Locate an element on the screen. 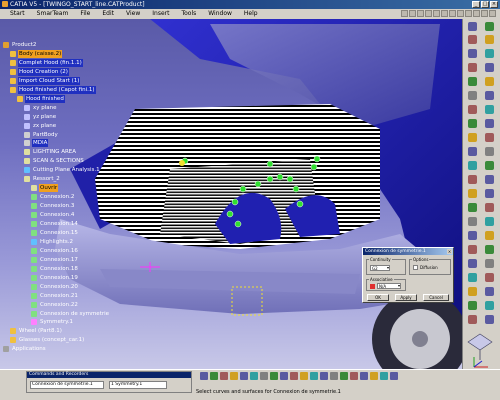 Image resolution: width=500 pixels, height=400 pixels. menu-start: Start is located at coordinates (17, 14).